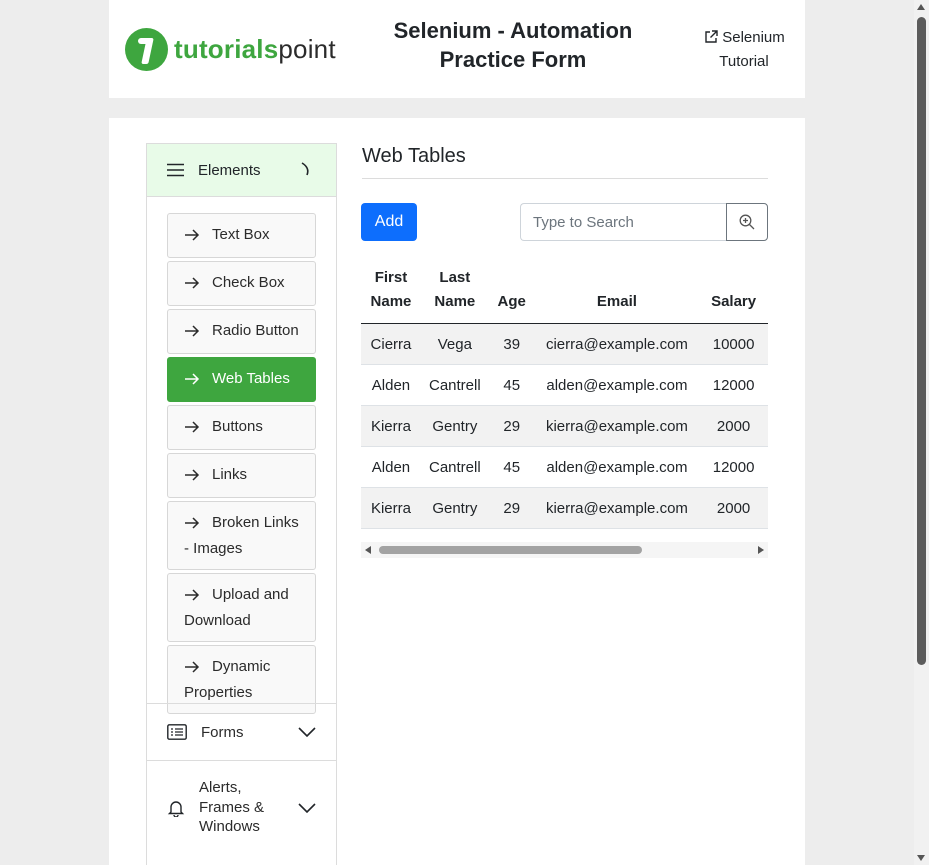 The width and height of the screenshot is (929, 865). Describe the element at coordinates (454, 344) in the screenshot. I see `cell-last-name: Vega` at that location.